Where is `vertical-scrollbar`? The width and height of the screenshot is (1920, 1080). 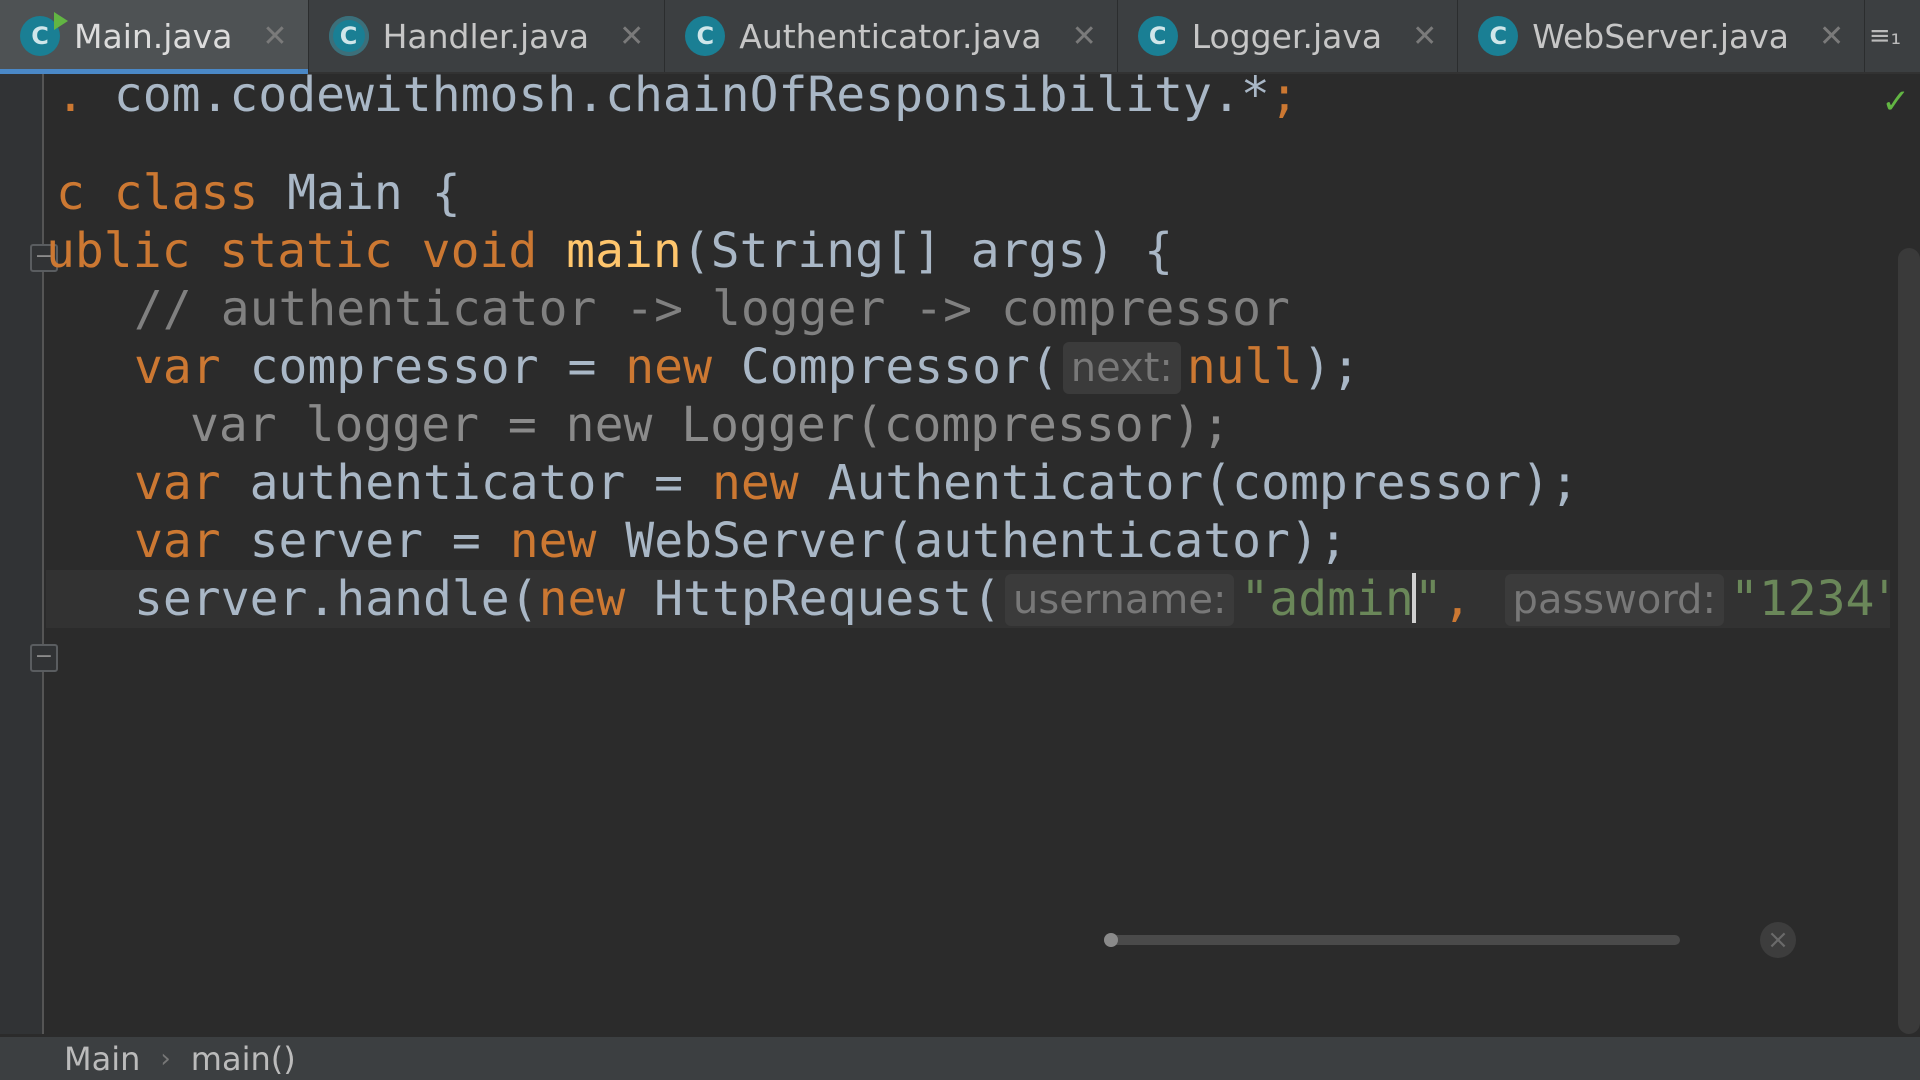 vertical-scrollbar is located at coordinates (1909, 641).